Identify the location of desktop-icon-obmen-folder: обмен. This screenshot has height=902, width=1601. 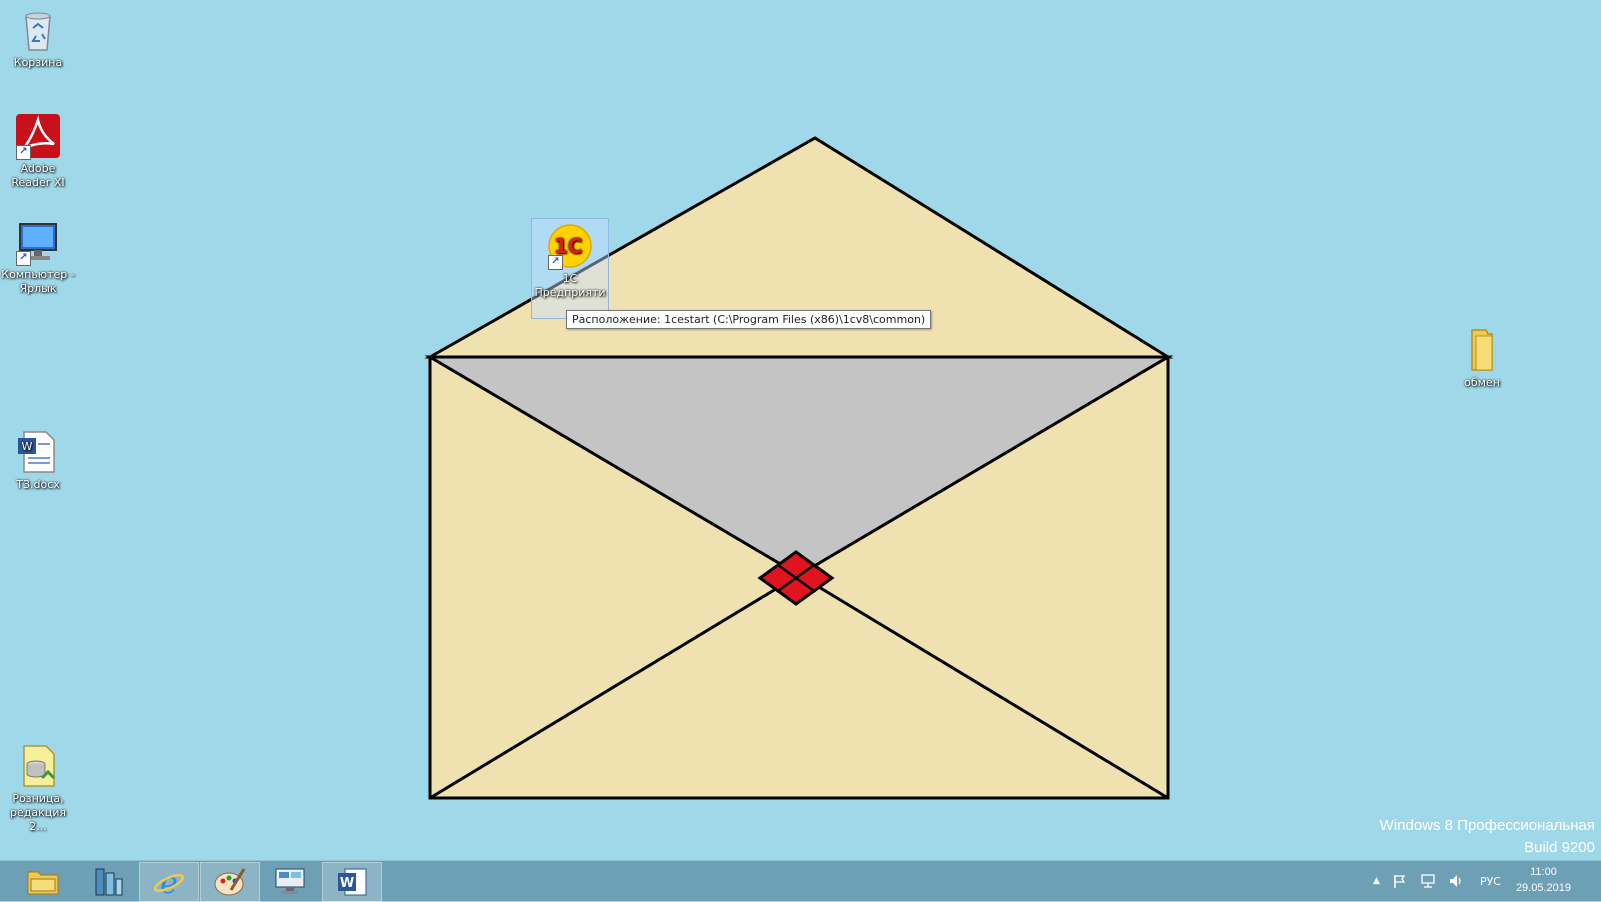
(1482, 358).